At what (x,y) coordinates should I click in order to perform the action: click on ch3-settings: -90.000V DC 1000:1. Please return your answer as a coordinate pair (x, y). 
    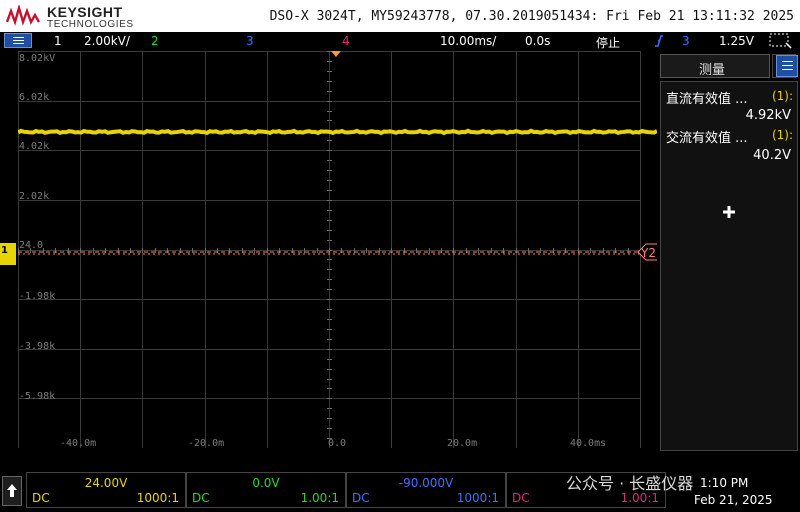
    Looking at the image, I should click on (426, 490).